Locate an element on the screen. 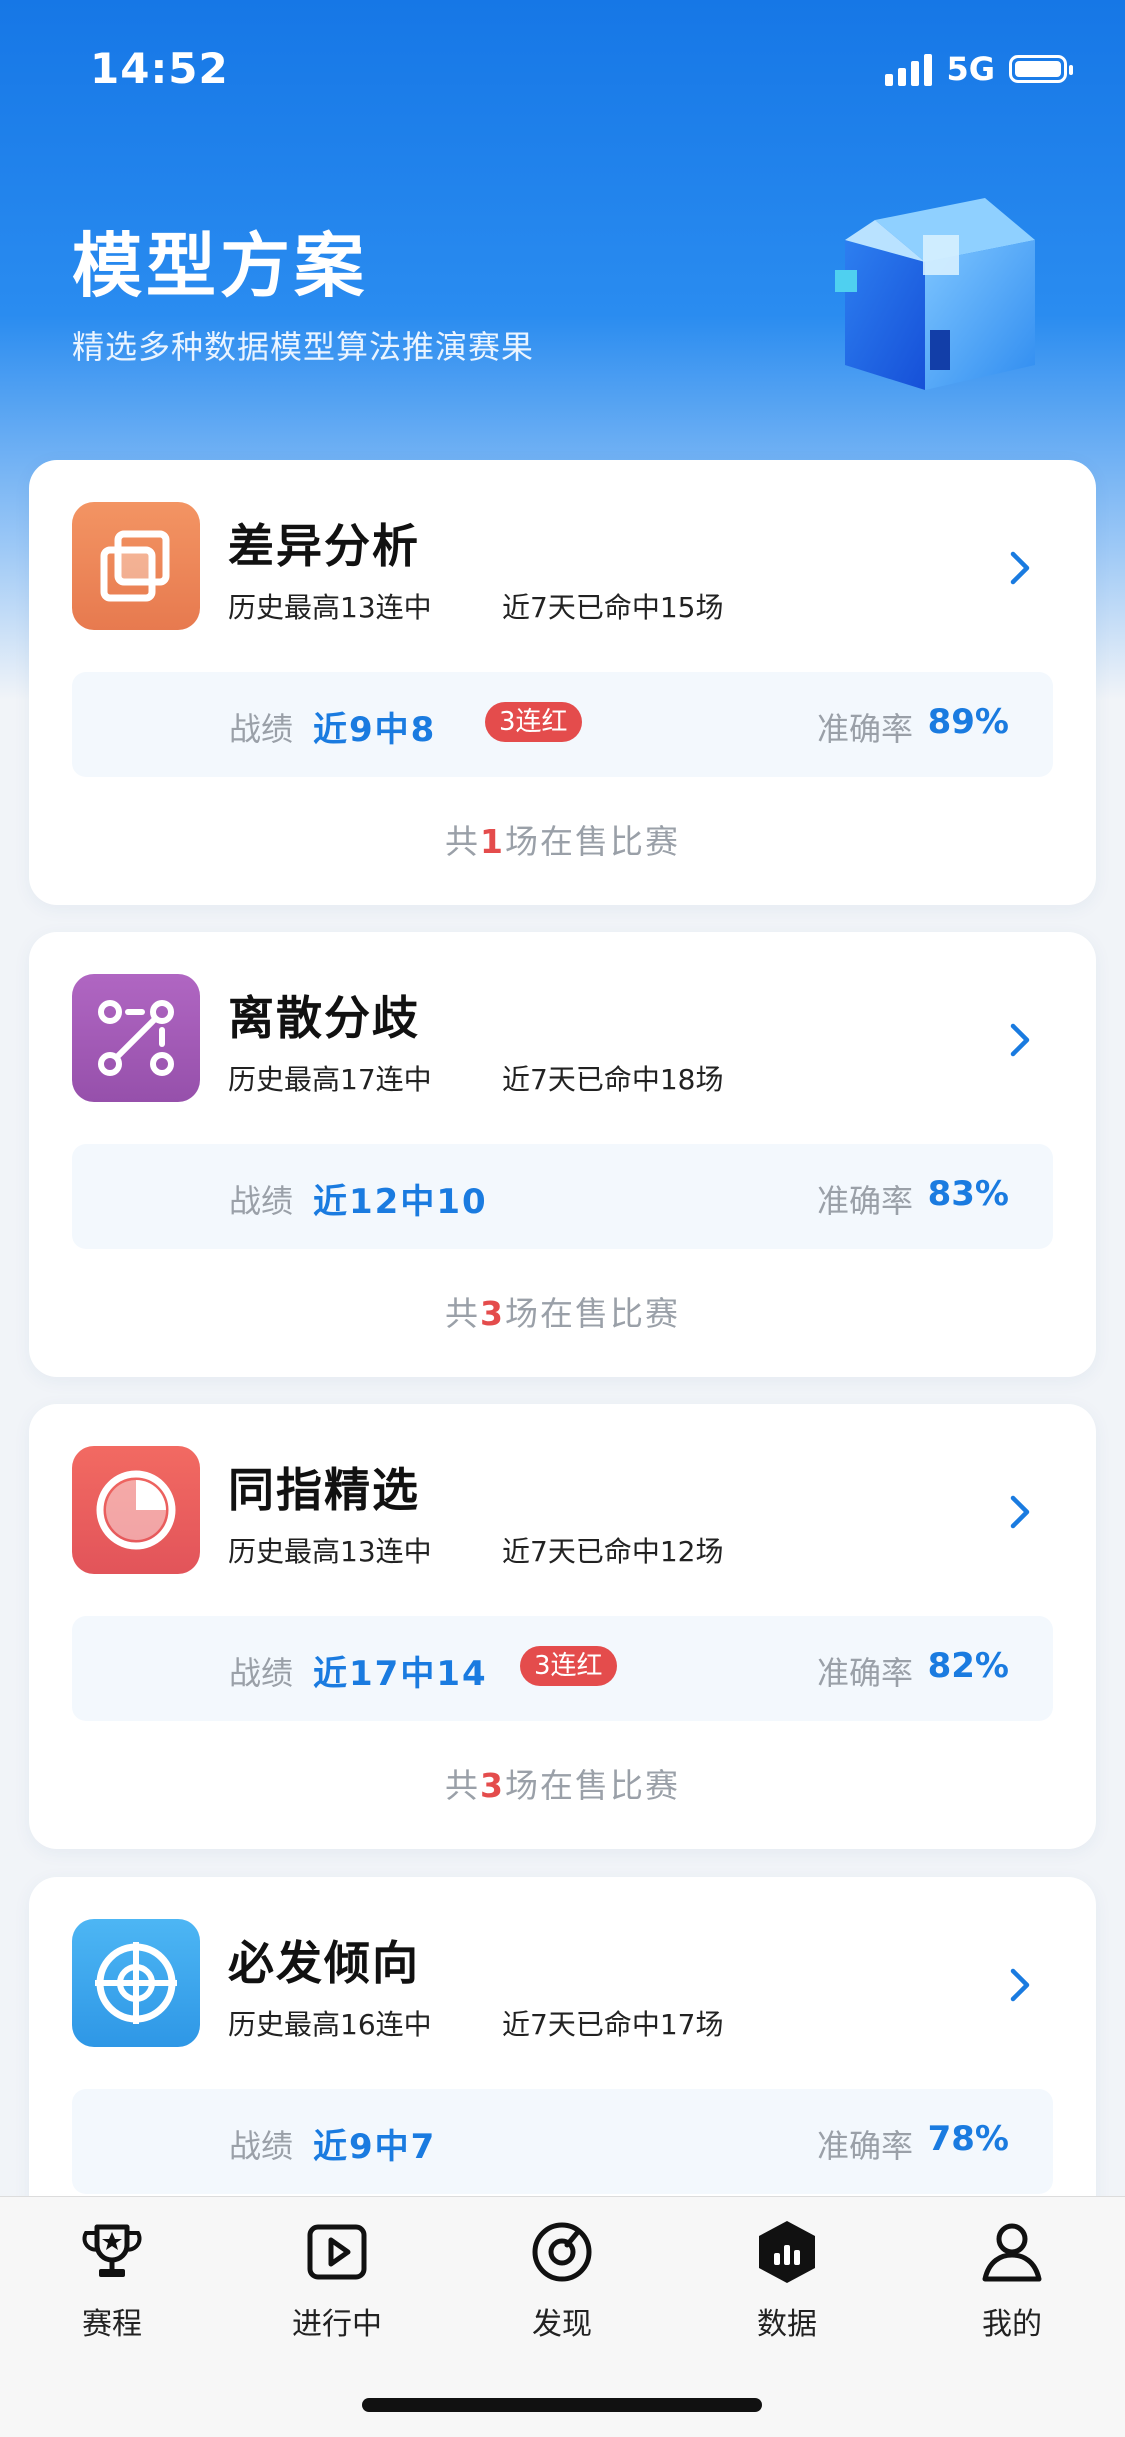 This screenshot has width=1125, height=2437. tab-data: 数据 is located at coordinates (787, 2280).